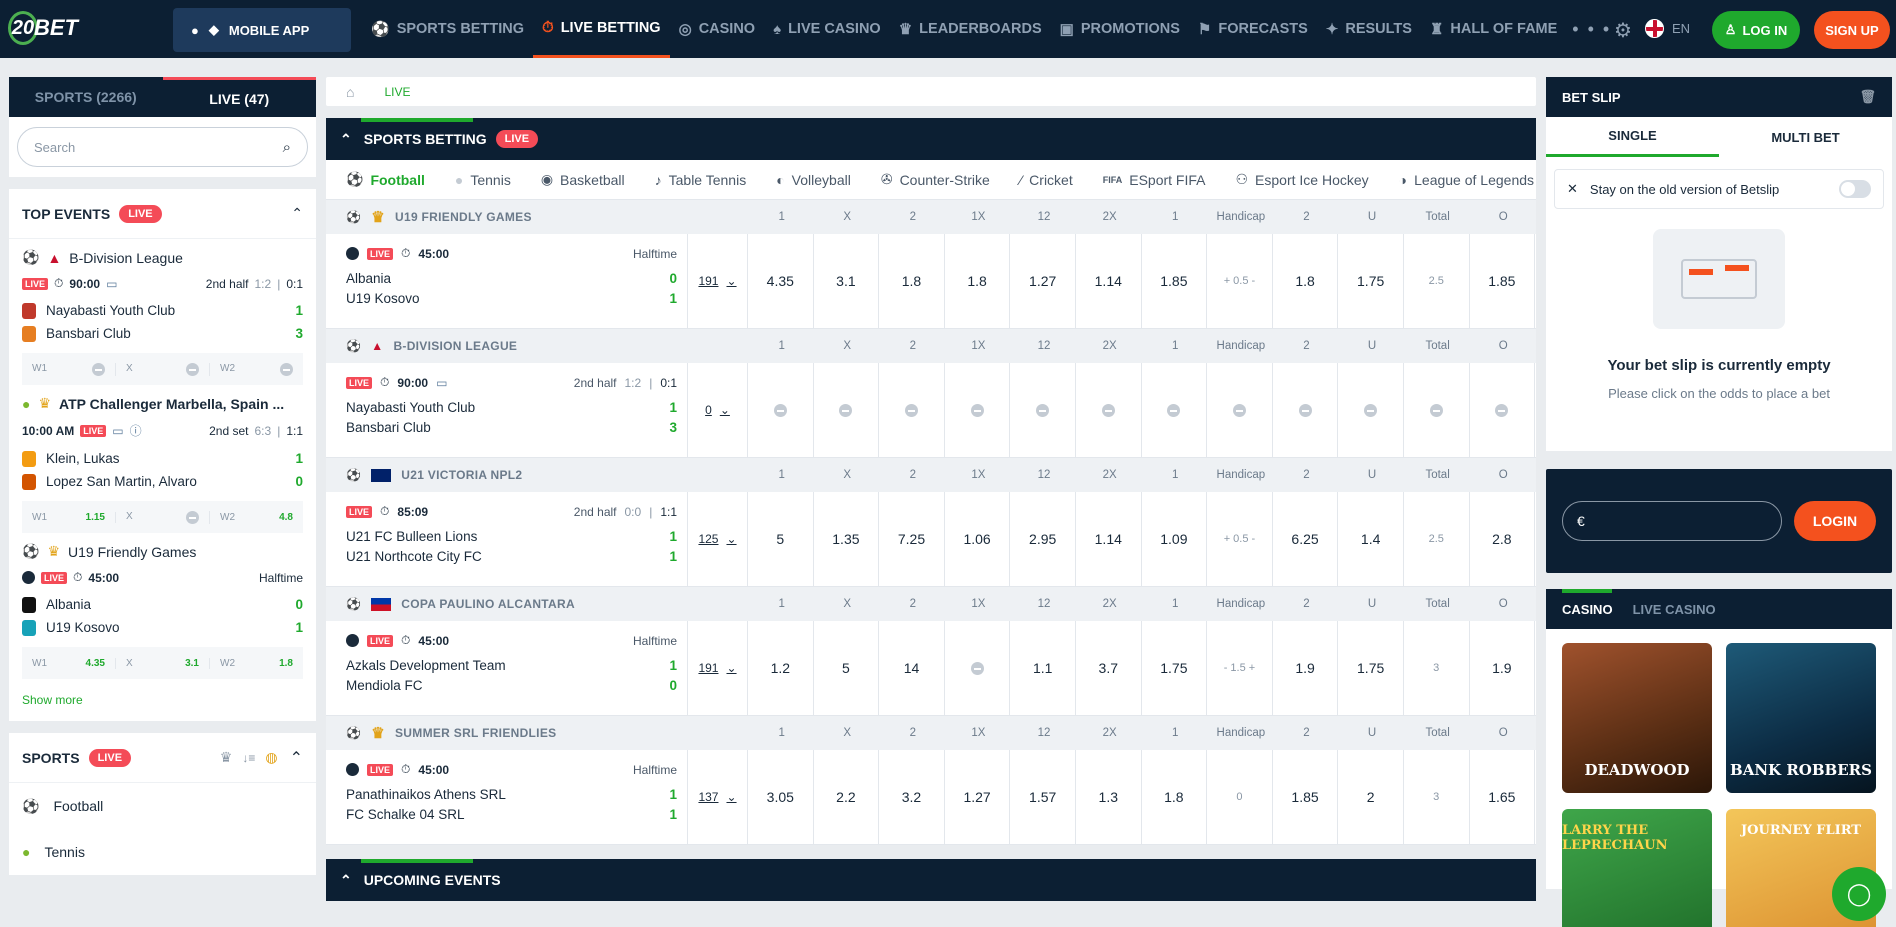  I want to click on logo: 20 BET, so click(43, 28).